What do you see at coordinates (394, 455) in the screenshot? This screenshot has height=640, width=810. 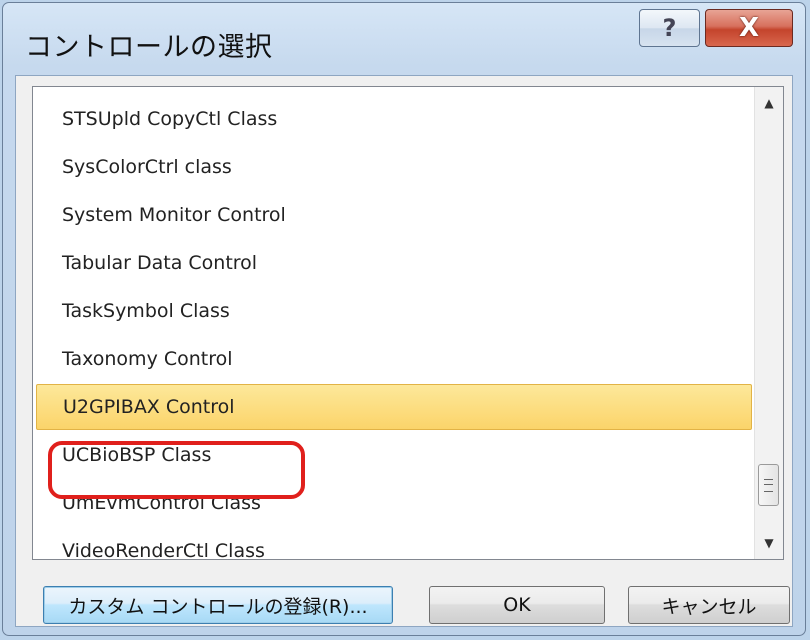 I see `list-item: UCBioBSP Class` at bounding box center [394, 455].